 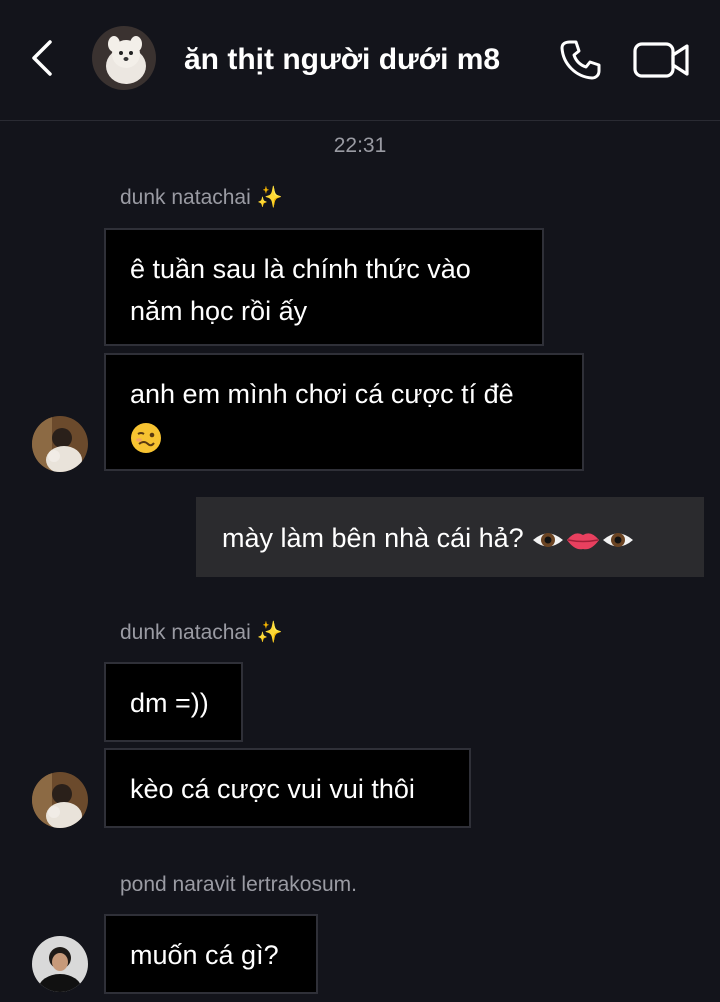 I want to click on message-text: anh em mình chơi cá cược tí đê, so click(x=322, y=394).